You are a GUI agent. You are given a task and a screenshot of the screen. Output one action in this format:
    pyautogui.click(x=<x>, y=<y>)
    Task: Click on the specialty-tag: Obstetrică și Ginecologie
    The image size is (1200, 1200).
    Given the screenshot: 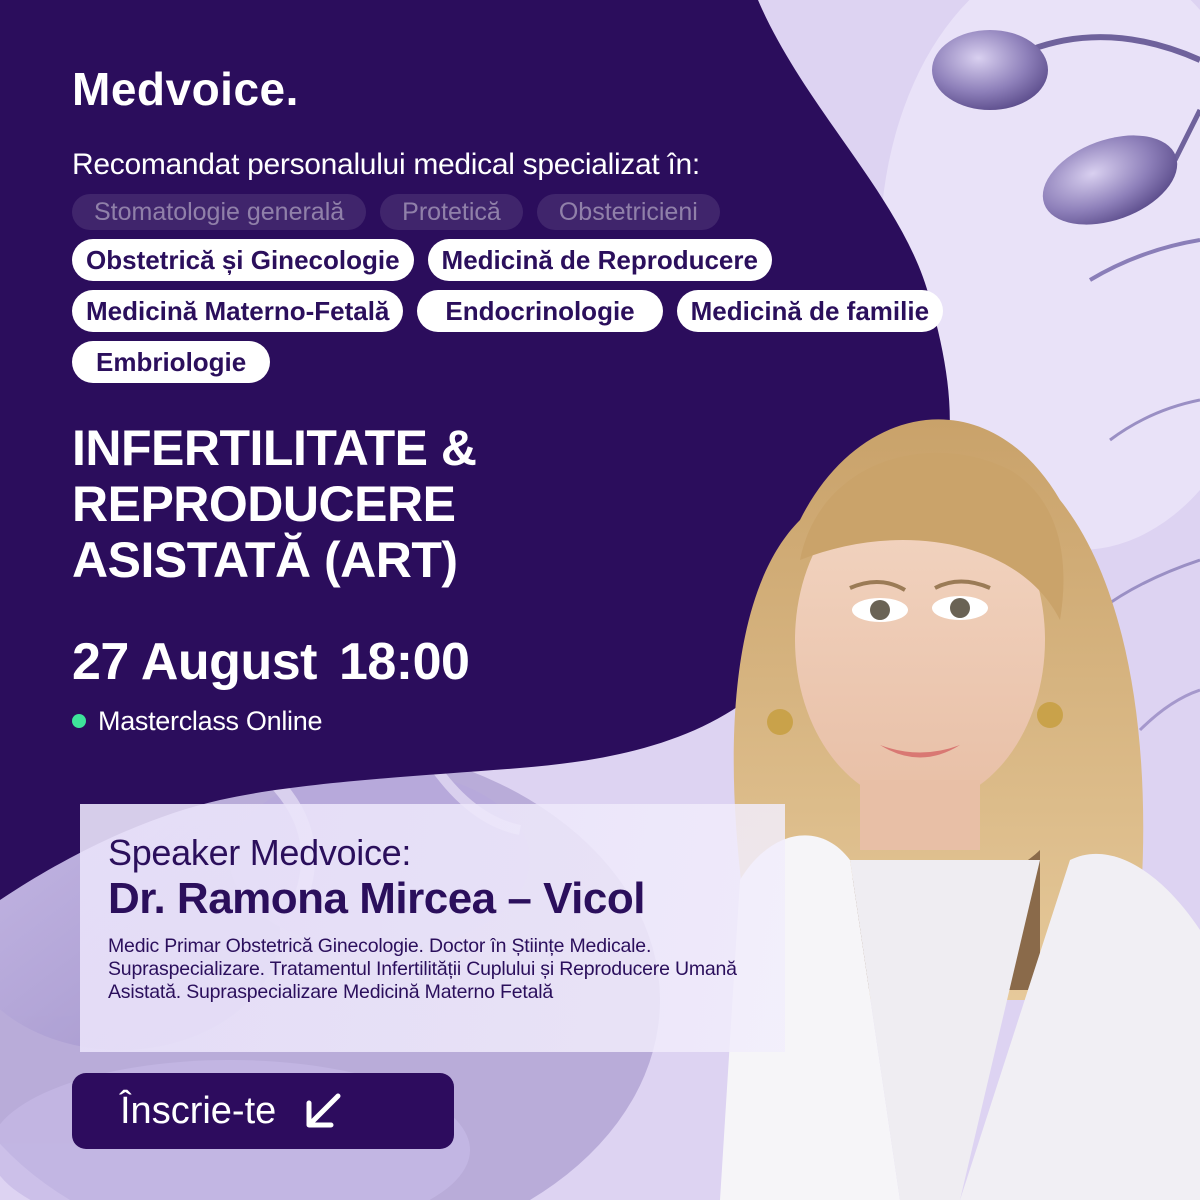 What is the action you would take?
    pyautogui.click(x=243, y=260)
    